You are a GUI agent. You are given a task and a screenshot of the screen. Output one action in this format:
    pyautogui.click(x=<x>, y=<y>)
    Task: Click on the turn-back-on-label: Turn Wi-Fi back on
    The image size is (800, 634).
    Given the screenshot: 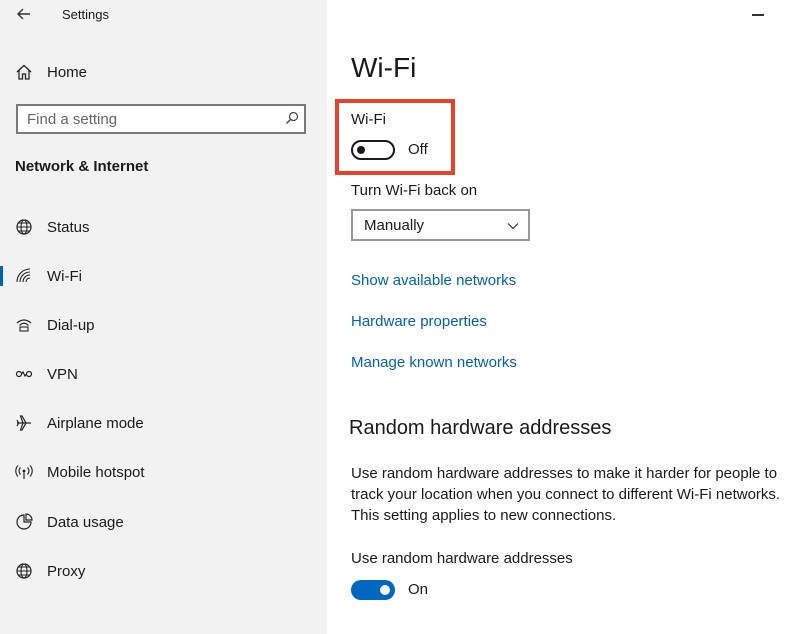 What is the action you would take?
    pyautogui.click(x=414, y=190)
    